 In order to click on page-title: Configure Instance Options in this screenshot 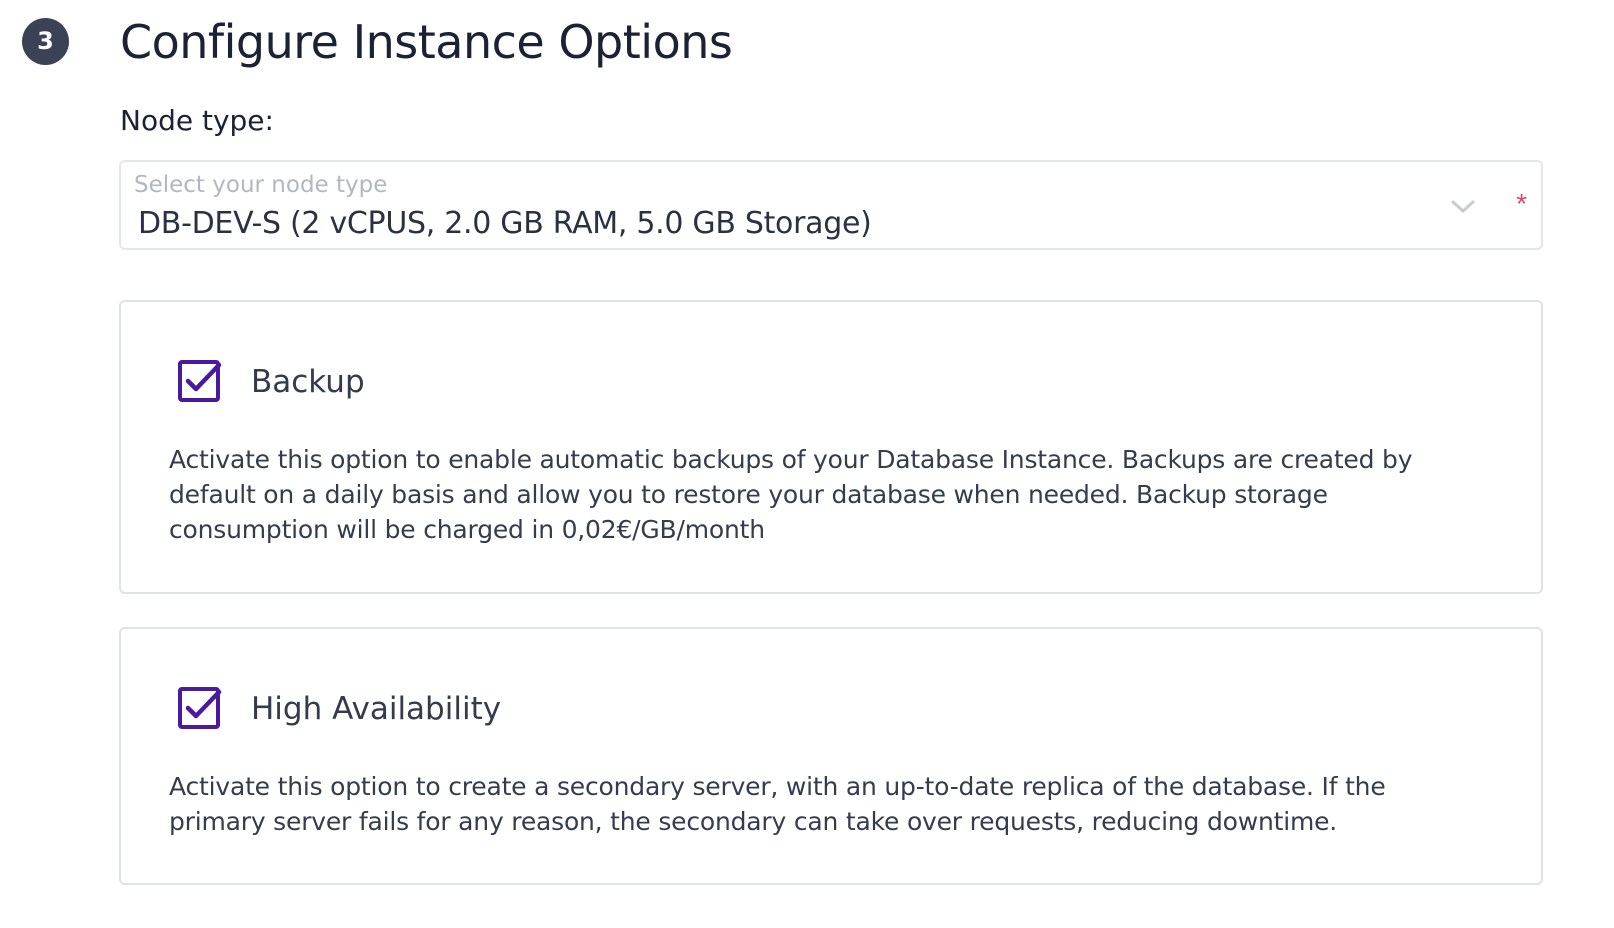, I will do `click(426, 42)`.